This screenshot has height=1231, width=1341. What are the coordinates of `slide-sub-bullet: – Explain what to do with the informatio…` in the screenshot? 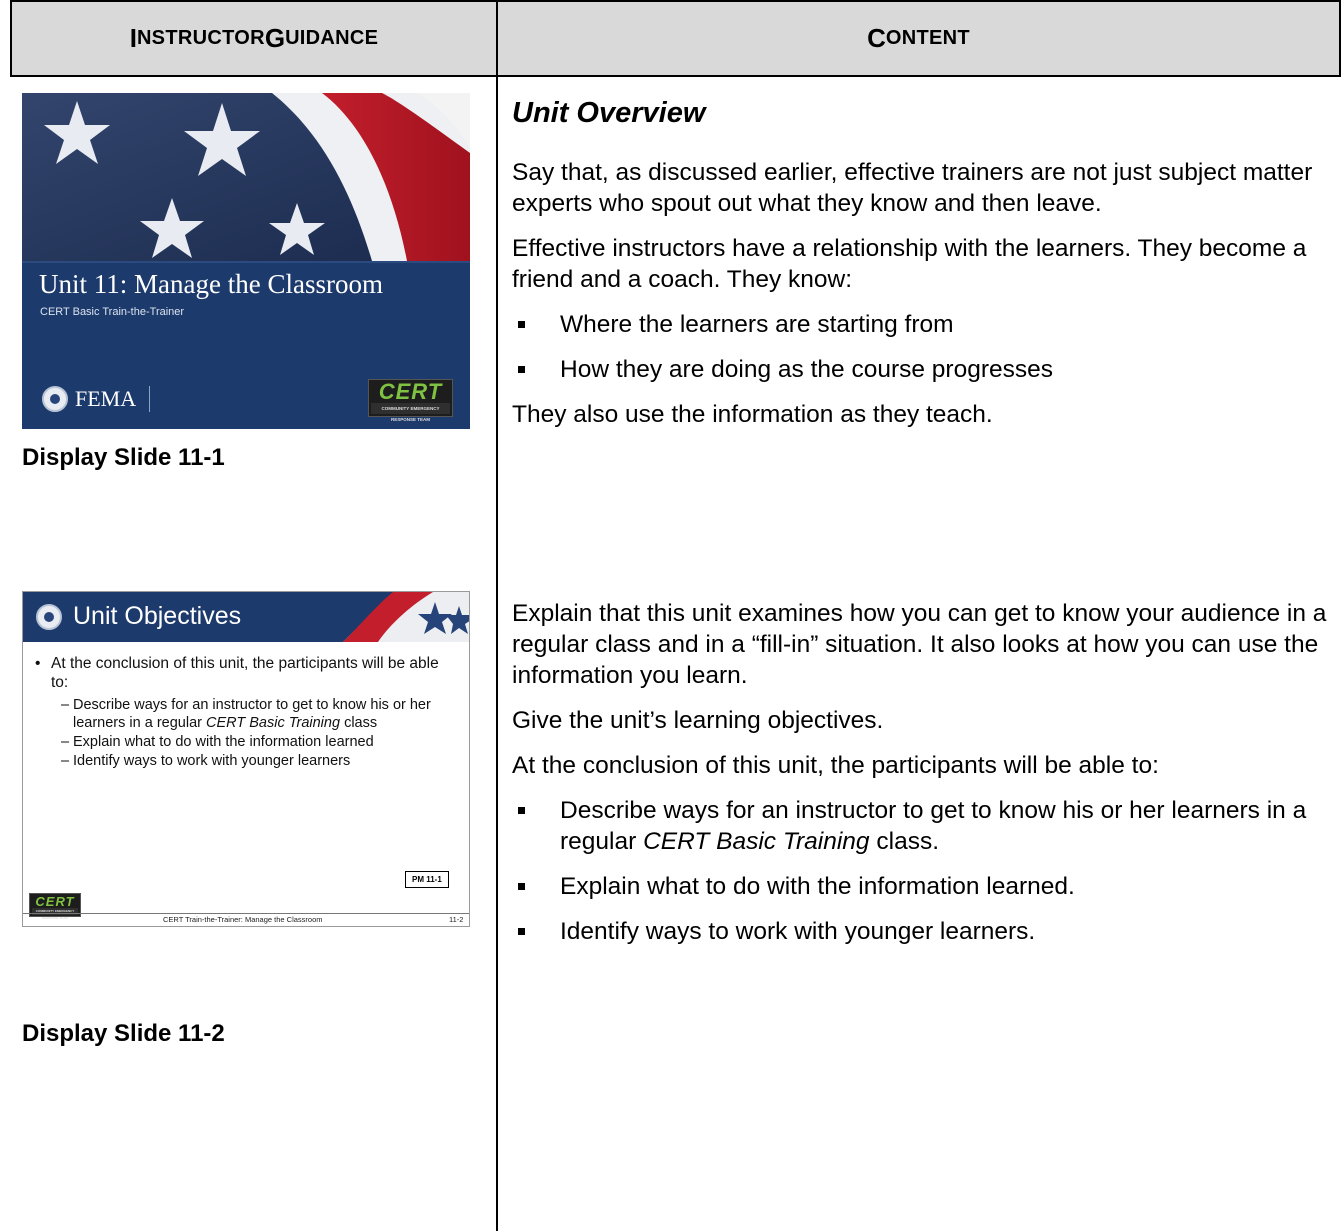 It's located at (217, 742).